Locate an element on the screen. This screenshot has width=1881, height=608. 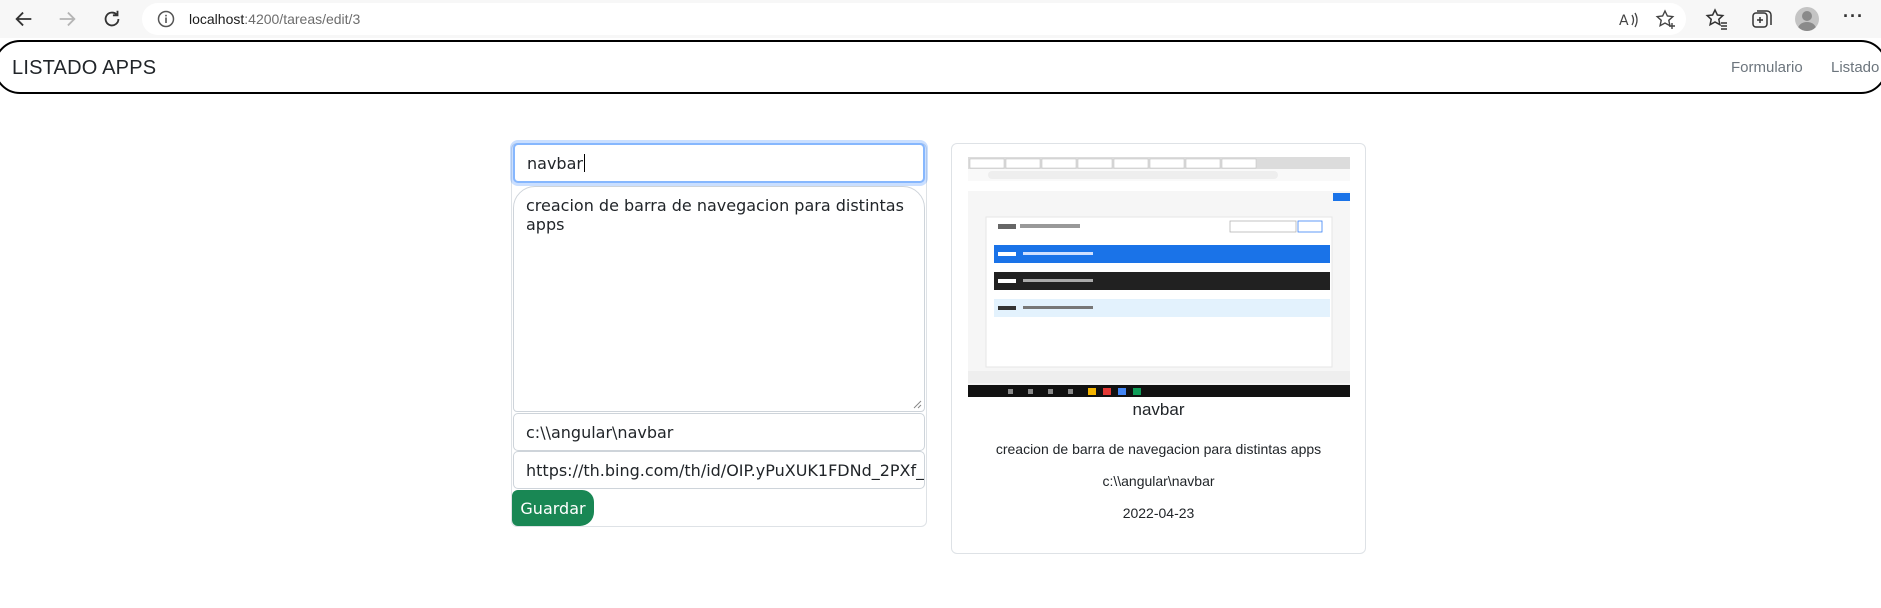
app-navbar: LISTADO APPS Formulario Listado is located at coordinates (940, 67).